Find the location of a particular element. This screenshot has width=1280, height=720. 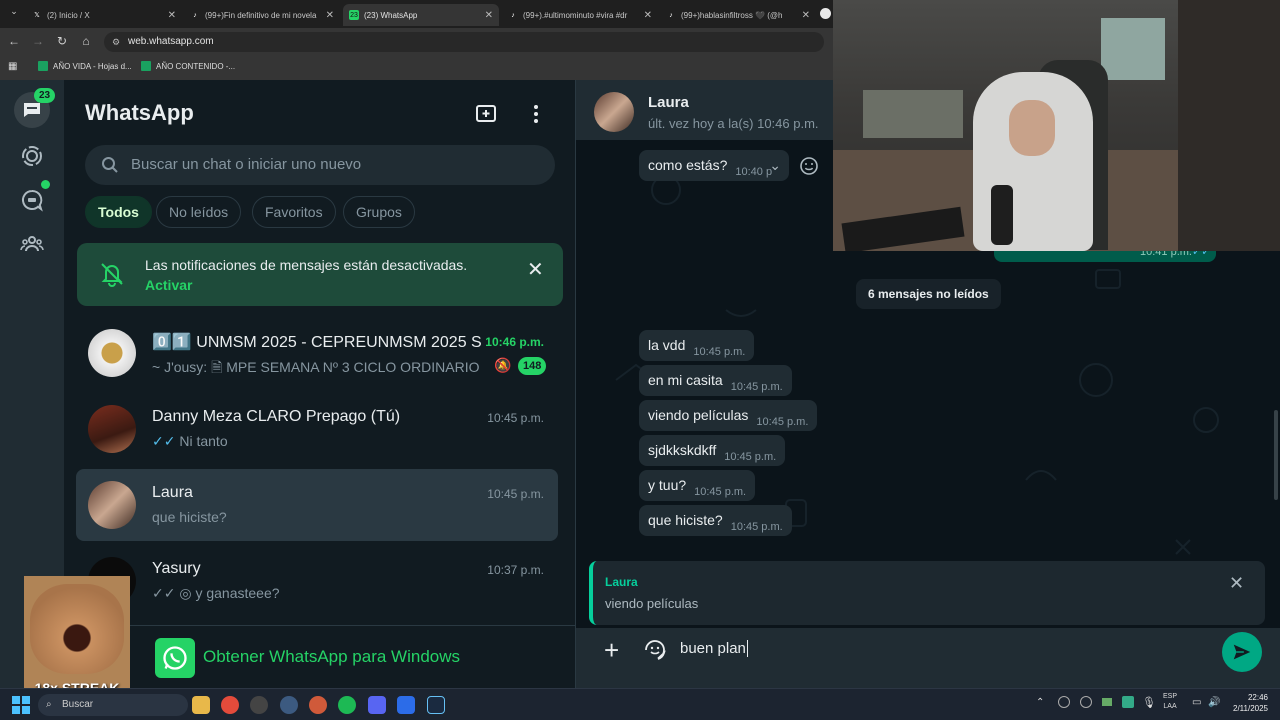

chat-name: Danny Meza CLARO Prepago (Tú) is located at coordinates (276, 416).